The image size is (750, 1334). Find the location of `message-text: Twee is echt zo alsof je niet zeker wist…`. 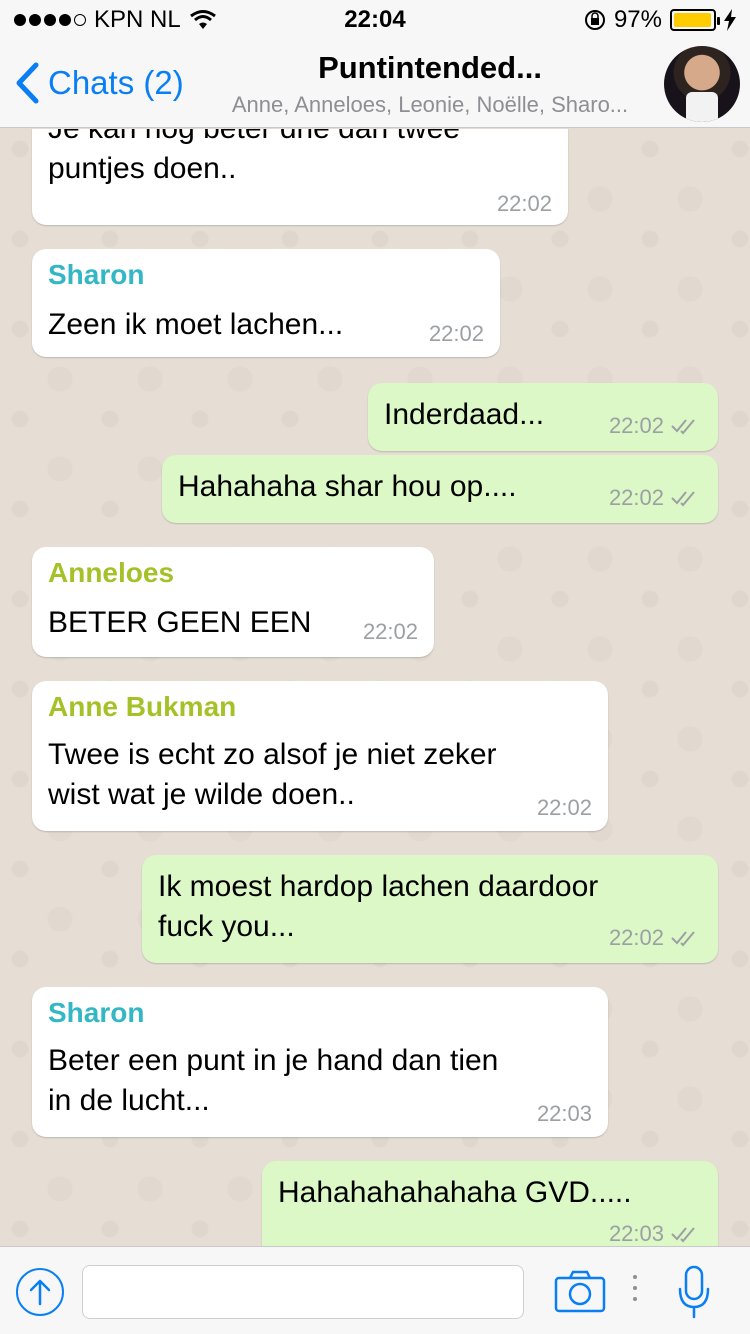

message-text: Twee is echt zo alsof je niet zeker wist… is located at coordinates (272, 774).